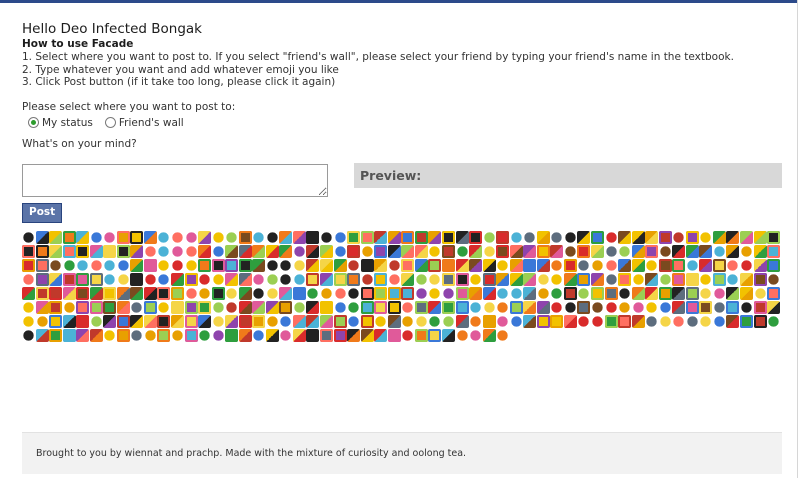  What do you see at coordinates (60, 123) in the screenshot?
I see `radio-option-my-status: My status` at bounding box center [60, 123].